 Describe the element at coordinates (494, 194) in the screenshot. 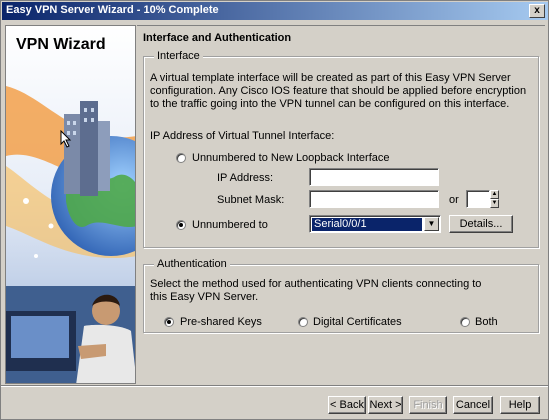

I see `stepper-up-icon: ▲` at that location.